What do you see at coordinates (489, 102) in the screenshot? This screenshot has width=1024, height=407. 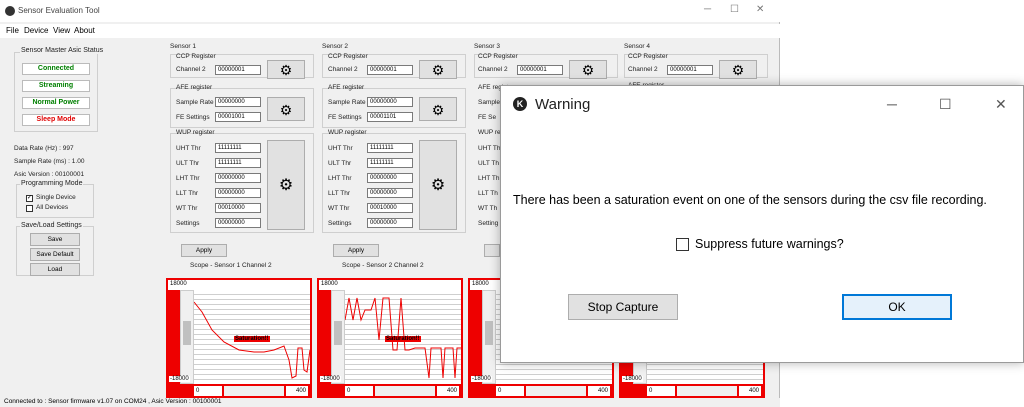 I see `sensor3-samplerate-label: Sample` at bounding box center [489, 102].